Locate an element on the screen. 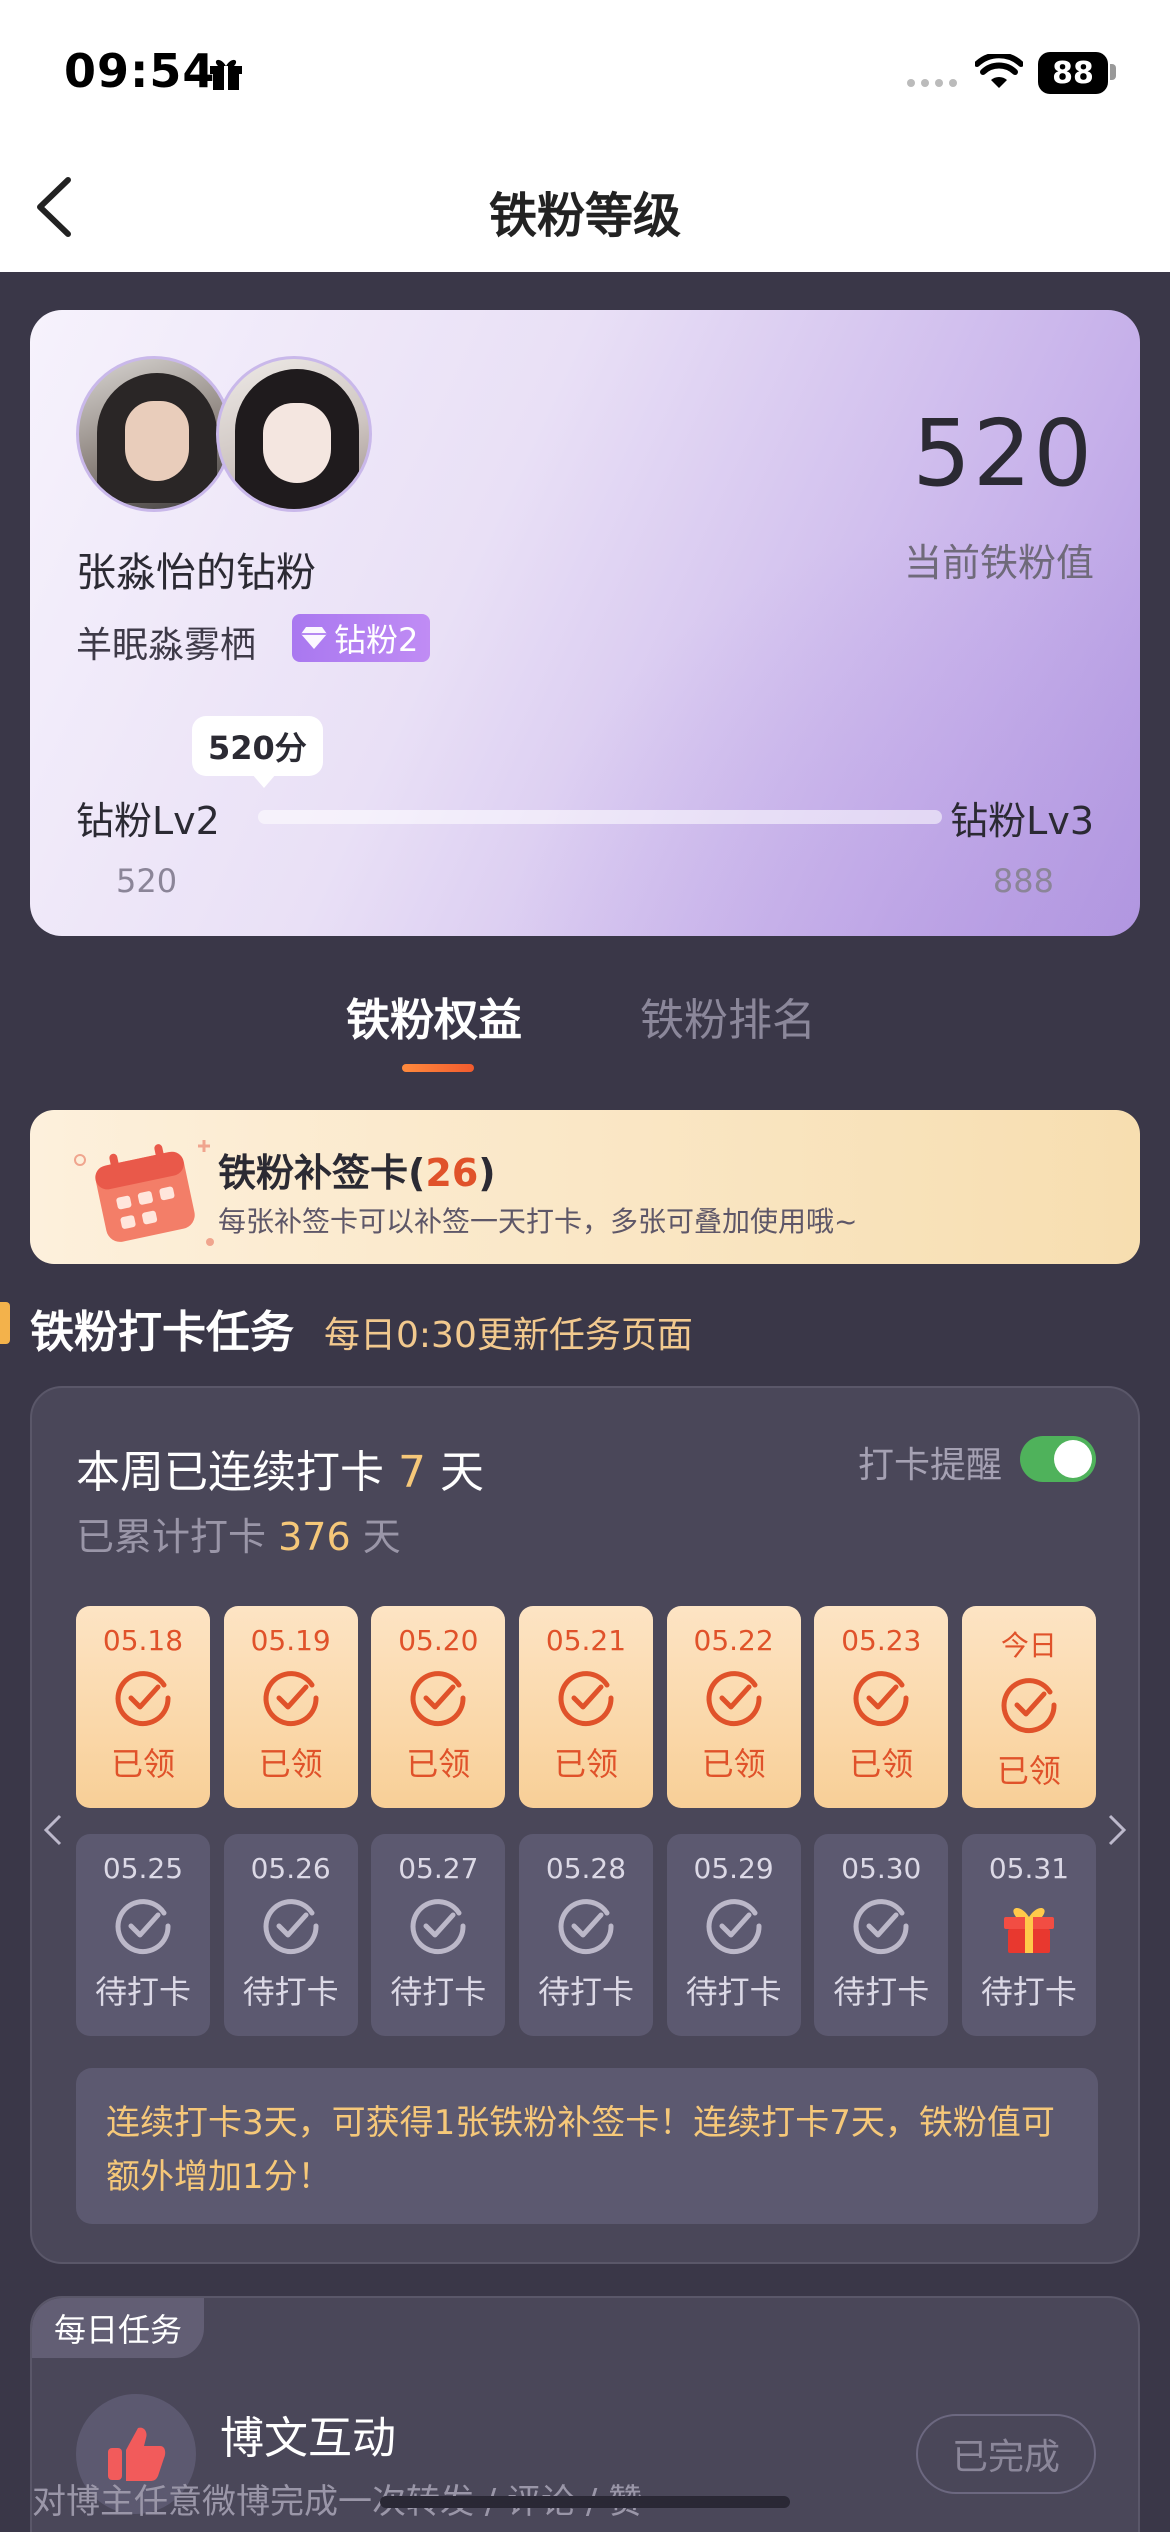  makeup-card-title: 铁粉补签卡(26) is located at coordinates (357, 1173).